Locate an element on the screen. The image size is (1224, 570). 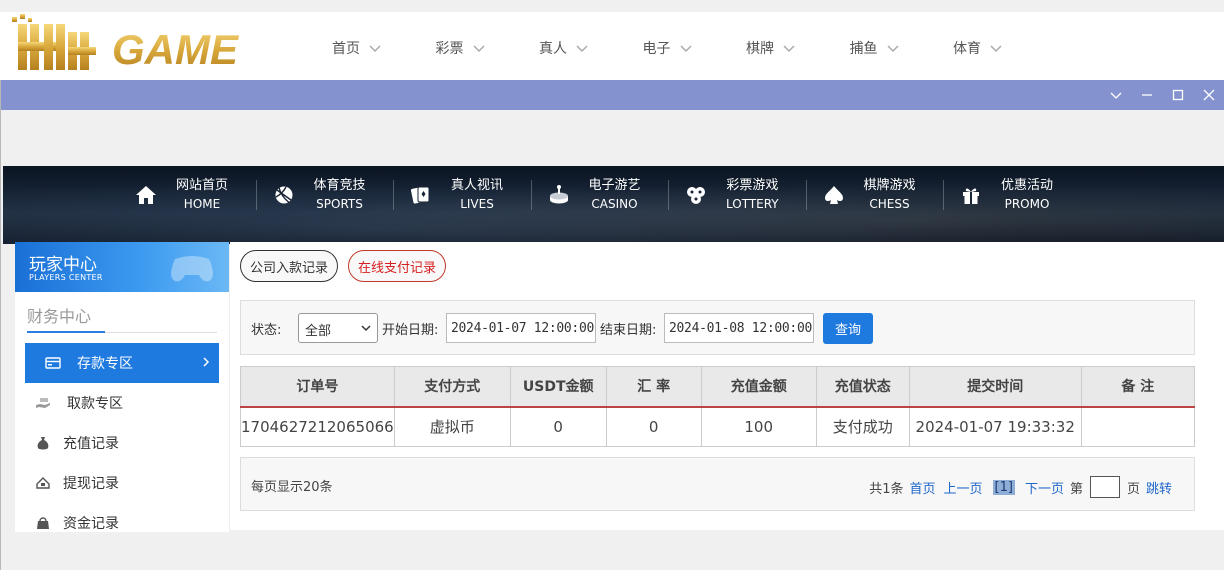
top-nav-live: 真人 is located at coordinates (591, 48).